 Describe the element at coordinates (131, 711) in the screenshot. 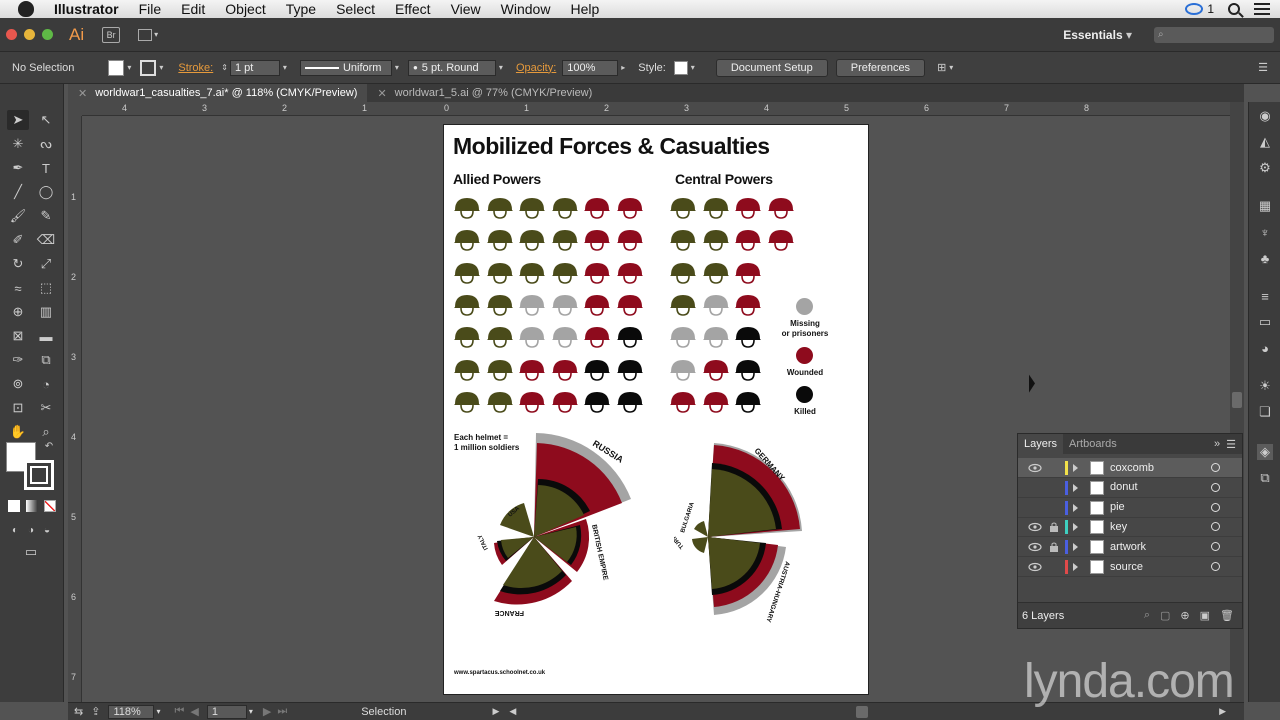

I see `zoom-field: 118%` at that location.